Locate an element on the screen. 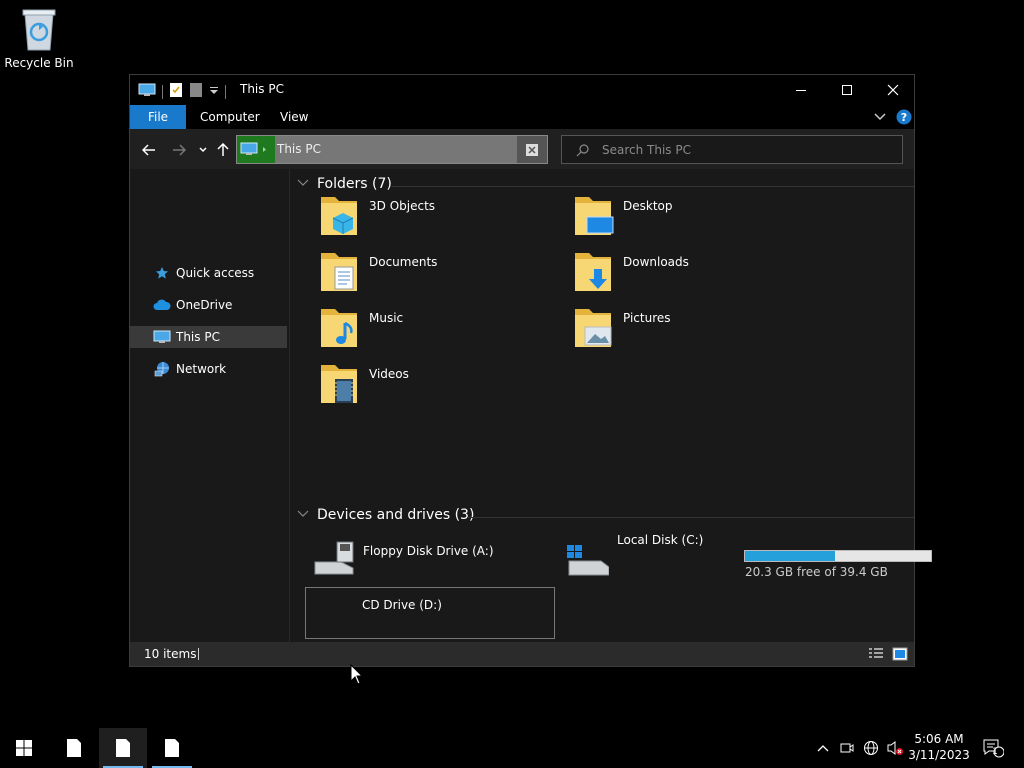 The image size is (1024, 768). close-icon is located at coordinates (893, 90).